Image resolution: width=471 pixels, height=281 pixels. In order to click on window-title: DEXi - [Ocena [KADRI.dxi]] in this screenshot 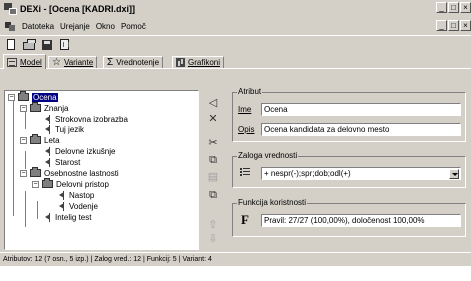, I will do `click(78, 9)`.